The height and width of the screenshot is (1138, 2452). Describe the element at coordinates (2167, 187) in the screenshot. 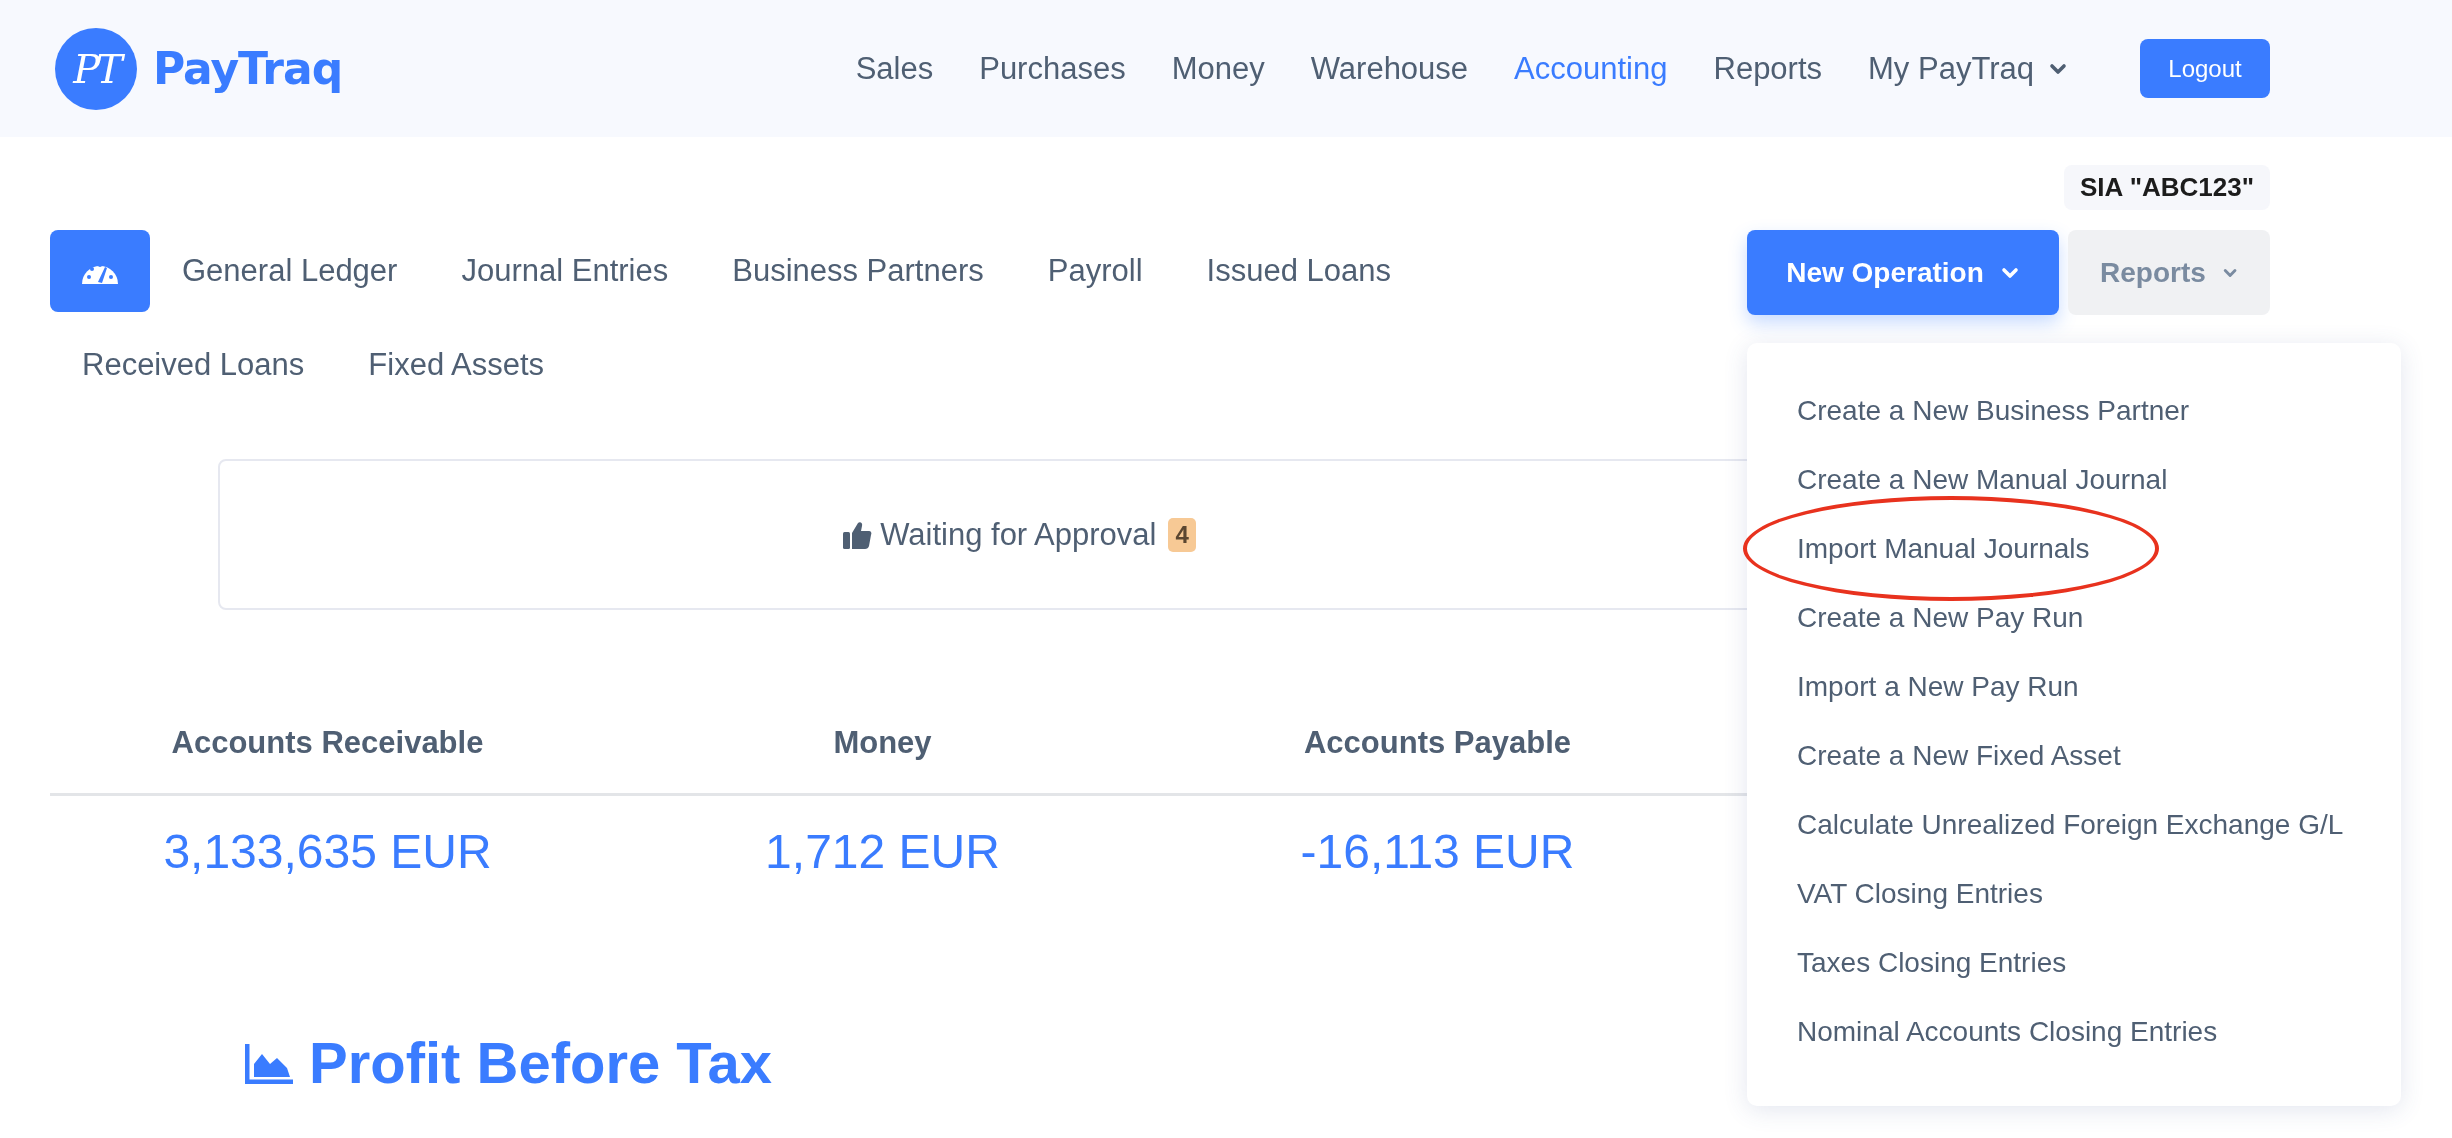

I see `company-label: SIA "ABC123"` at that location.